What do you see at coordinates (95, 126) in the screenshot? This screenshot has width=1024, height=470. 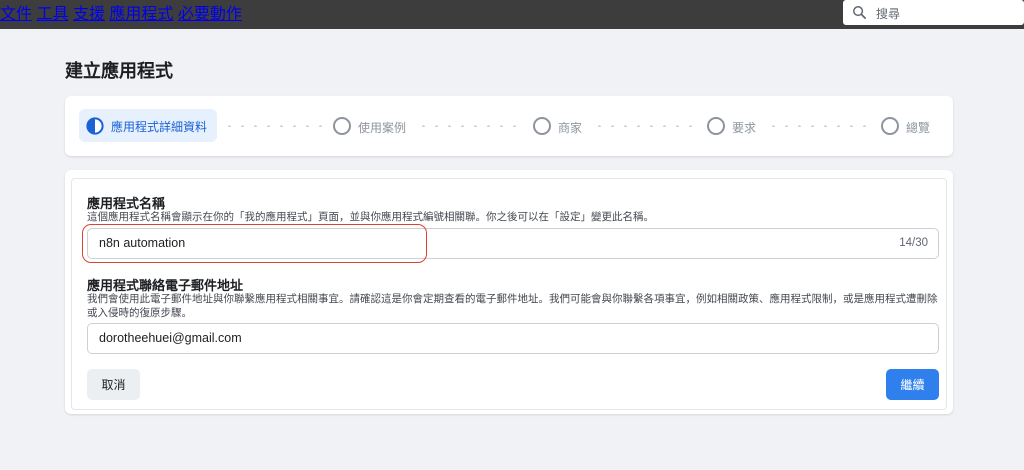 I see `half-filled-circle-icon` at bounding box center [95, 126].